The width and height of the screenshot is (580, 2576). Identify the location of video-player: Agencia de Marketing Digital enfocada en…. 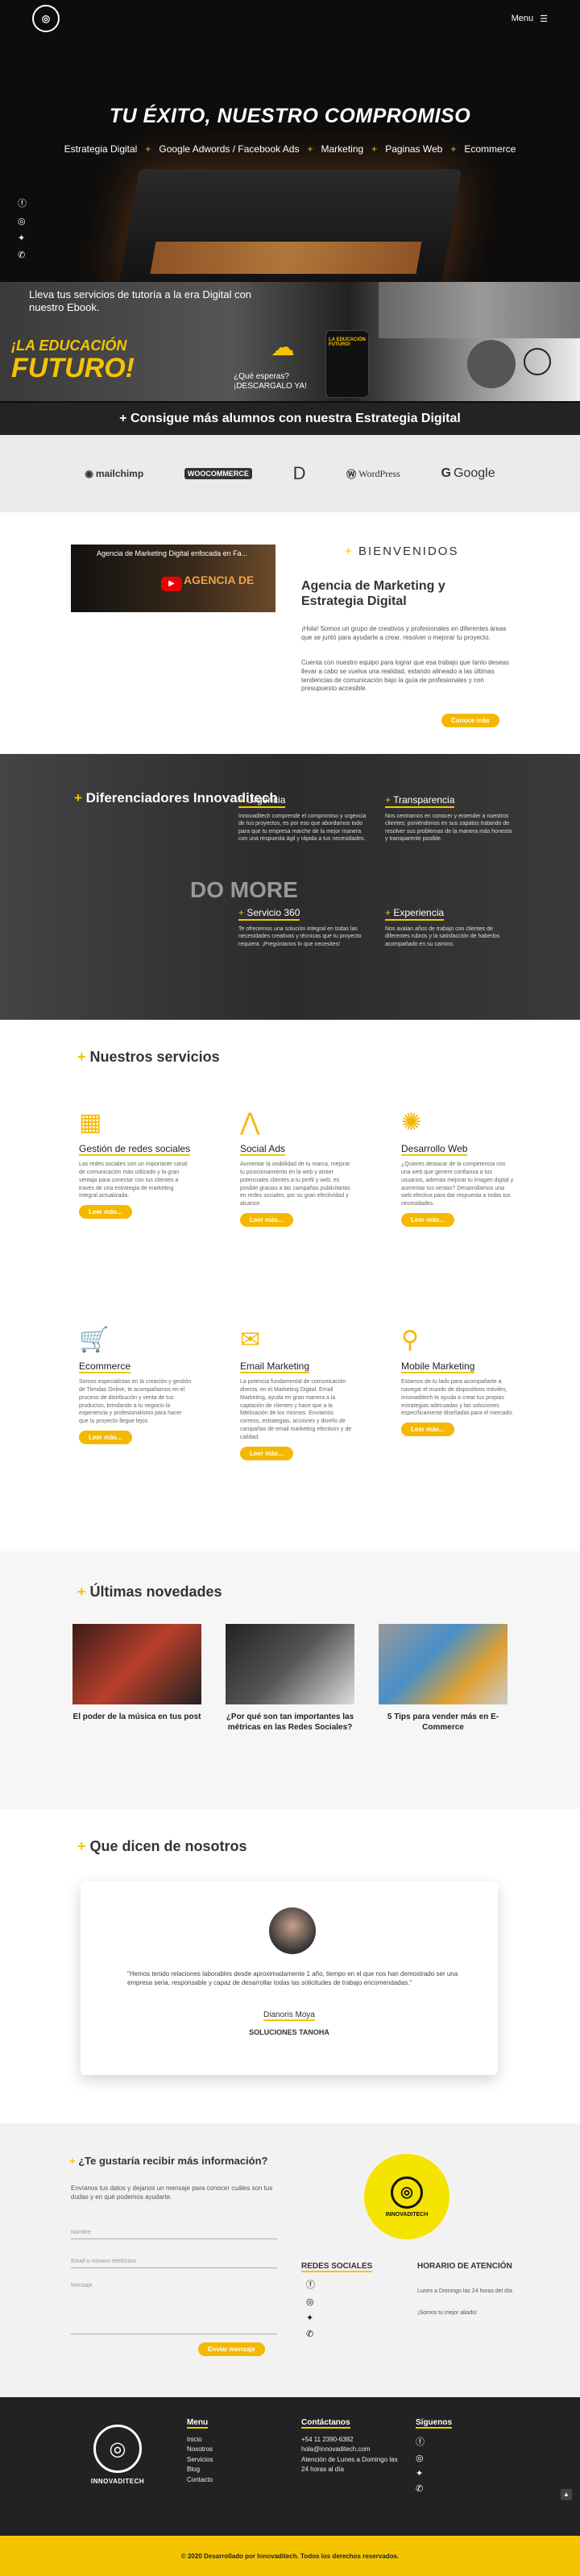
(173, 578).